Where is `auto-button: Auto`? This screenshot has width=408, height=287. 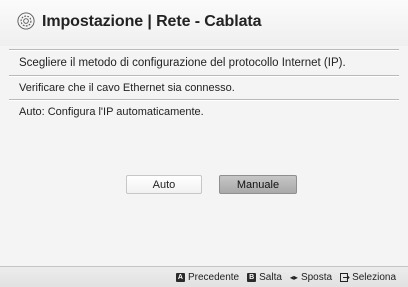
auto-button: Auto is located at coordinates (164, 184).